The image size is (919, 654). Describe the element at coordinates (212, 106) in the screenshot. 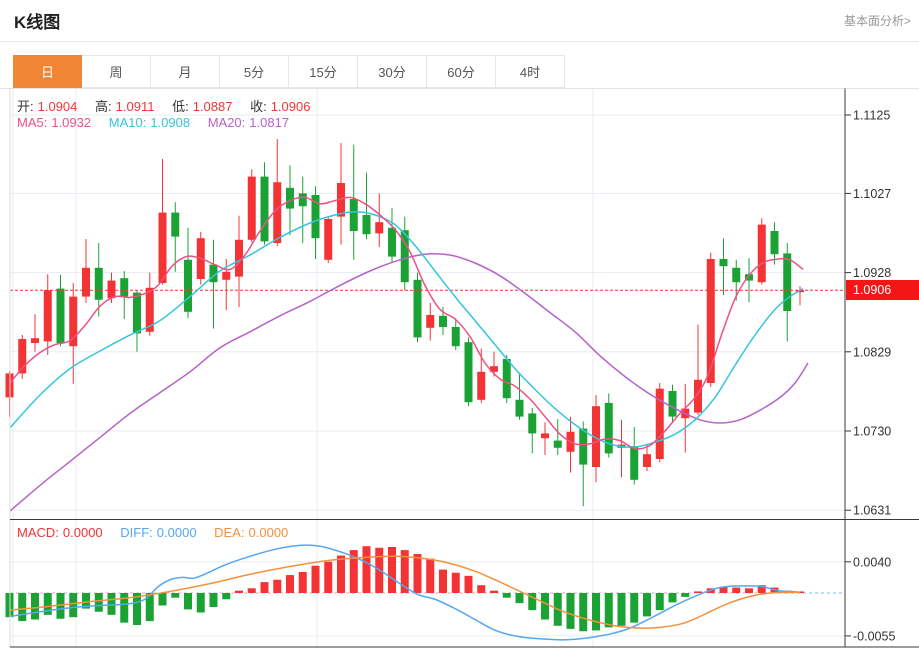

I see `low-value: 1.0887` at that location.